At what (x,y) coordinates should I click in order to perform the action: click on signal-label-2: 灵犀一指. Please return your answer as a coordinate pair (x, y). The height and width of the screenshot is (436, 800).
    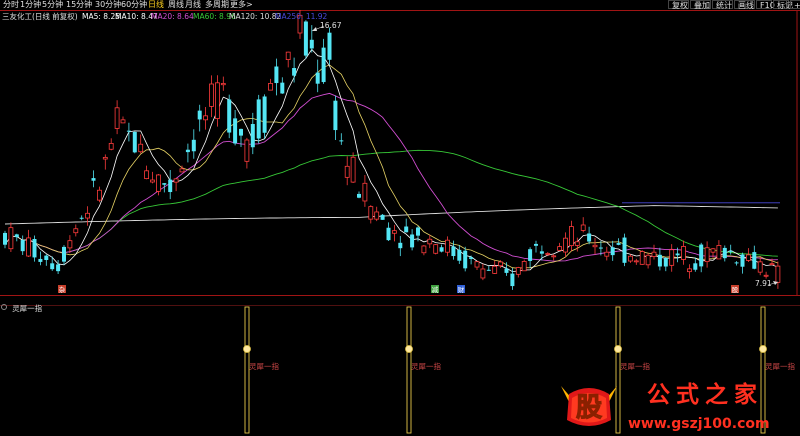
    Looking at the image, I should click on (635, 366).